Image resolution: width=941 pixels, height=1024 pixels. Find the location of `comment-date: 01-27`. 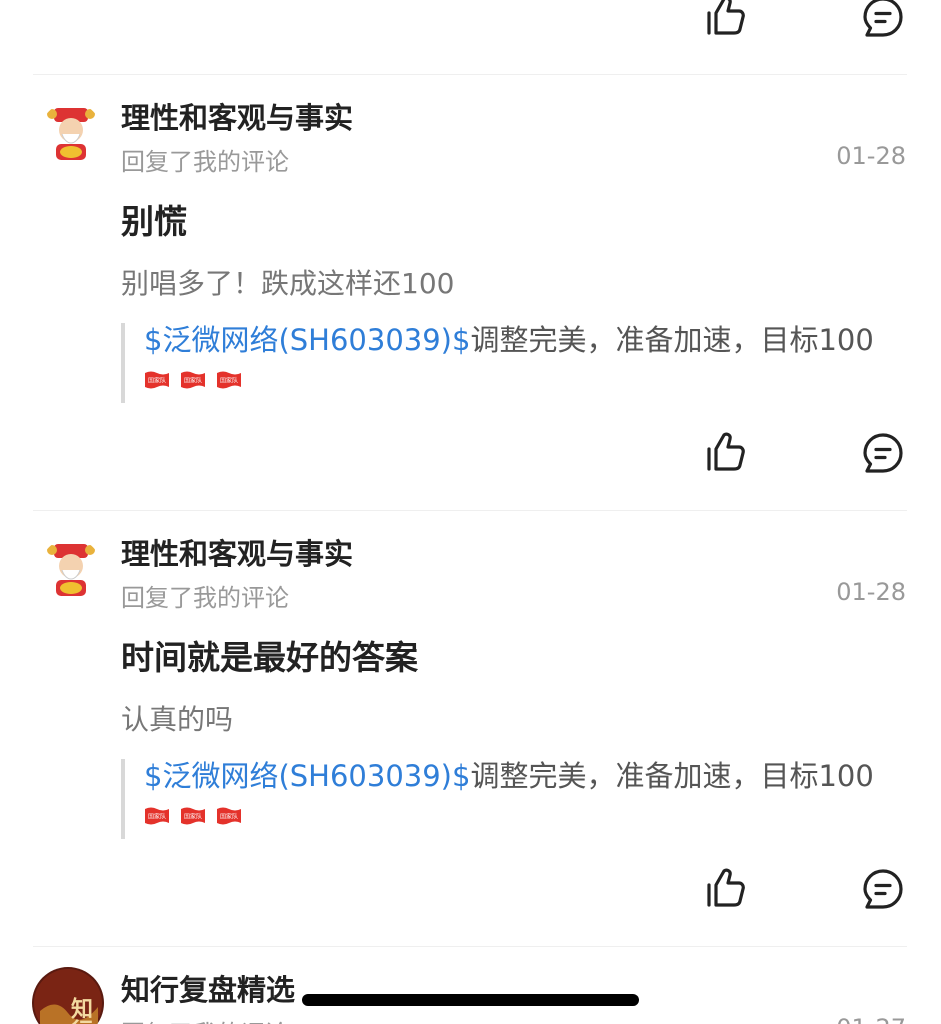

comment-date: 01-27 is located at coordinates (871, 1019).